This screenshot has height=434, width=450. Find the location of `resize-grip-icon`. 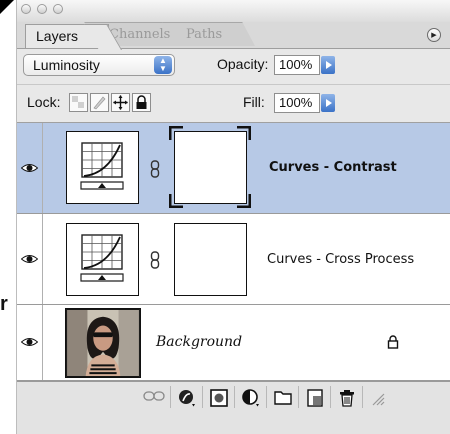

resize-grip-icon is located at coordinates (376, 397).